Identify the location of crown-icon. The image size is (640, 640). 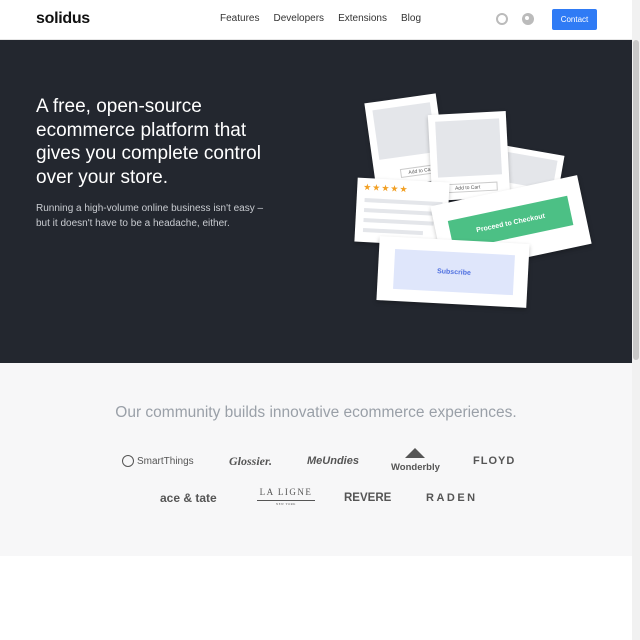
(415, 453).